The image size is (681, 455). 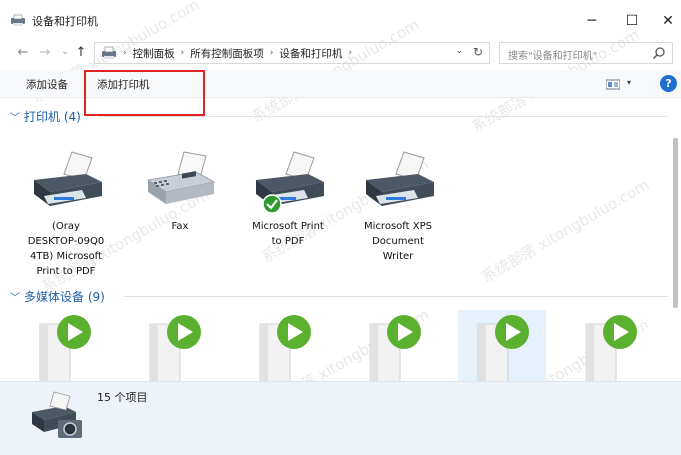 I want to click on close-button: ✕, so click(x=664, y=21).